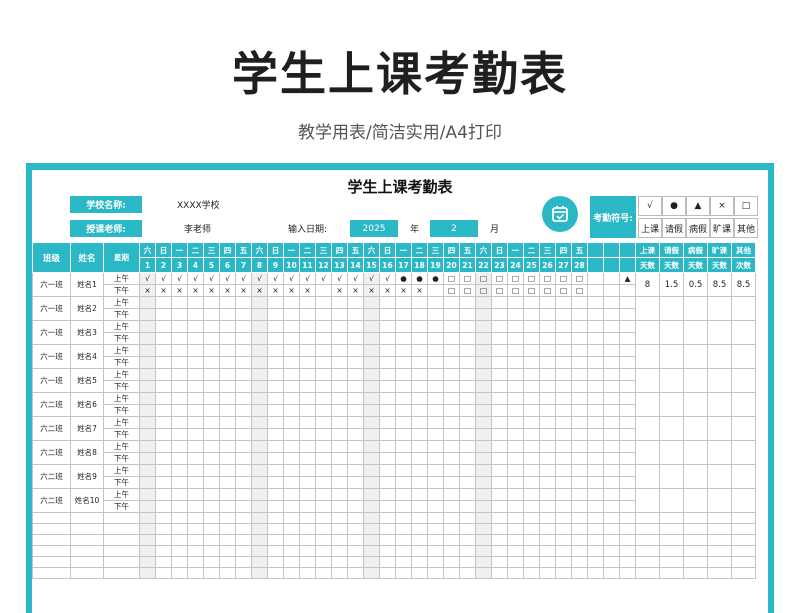 The image size is (800, 613). Describe the element at coordinates (454, 228) in the screenshot. I see `month-input: 2` at that location.